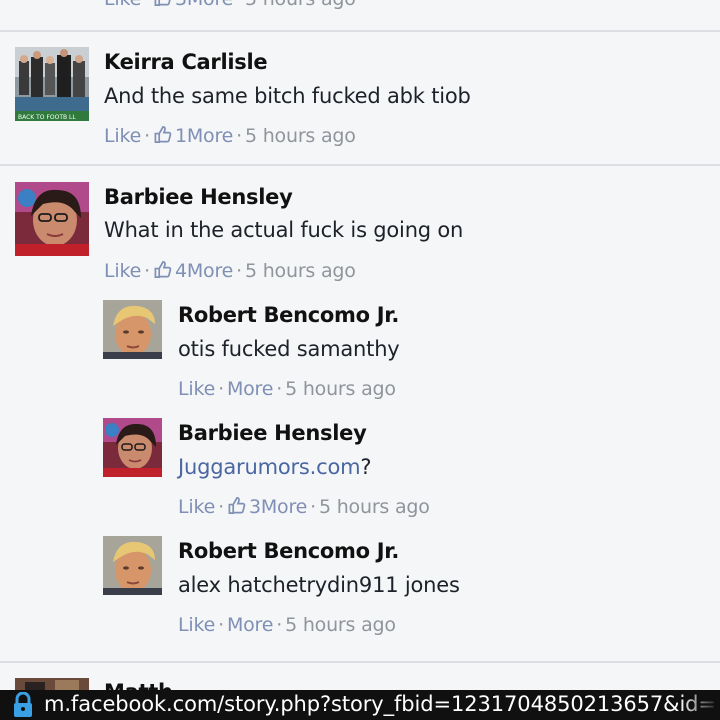 The height and width of the screenshot is (720, 720). Describe the element at coordinates (319, 585) in the screenshot. I see `comment-text: alex hatchetrydin911 jones` at that location.